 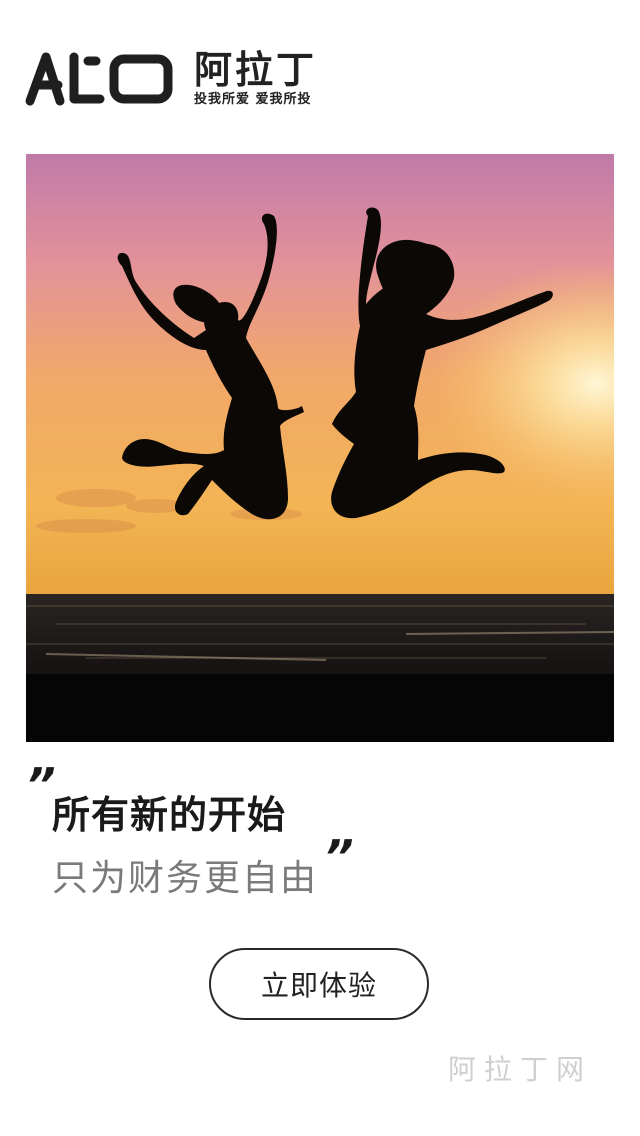 What do you see at coordinates (319, 984) in the screenshot?
I see `try-now-button: 立即体验` at bounding box center [319, 984].